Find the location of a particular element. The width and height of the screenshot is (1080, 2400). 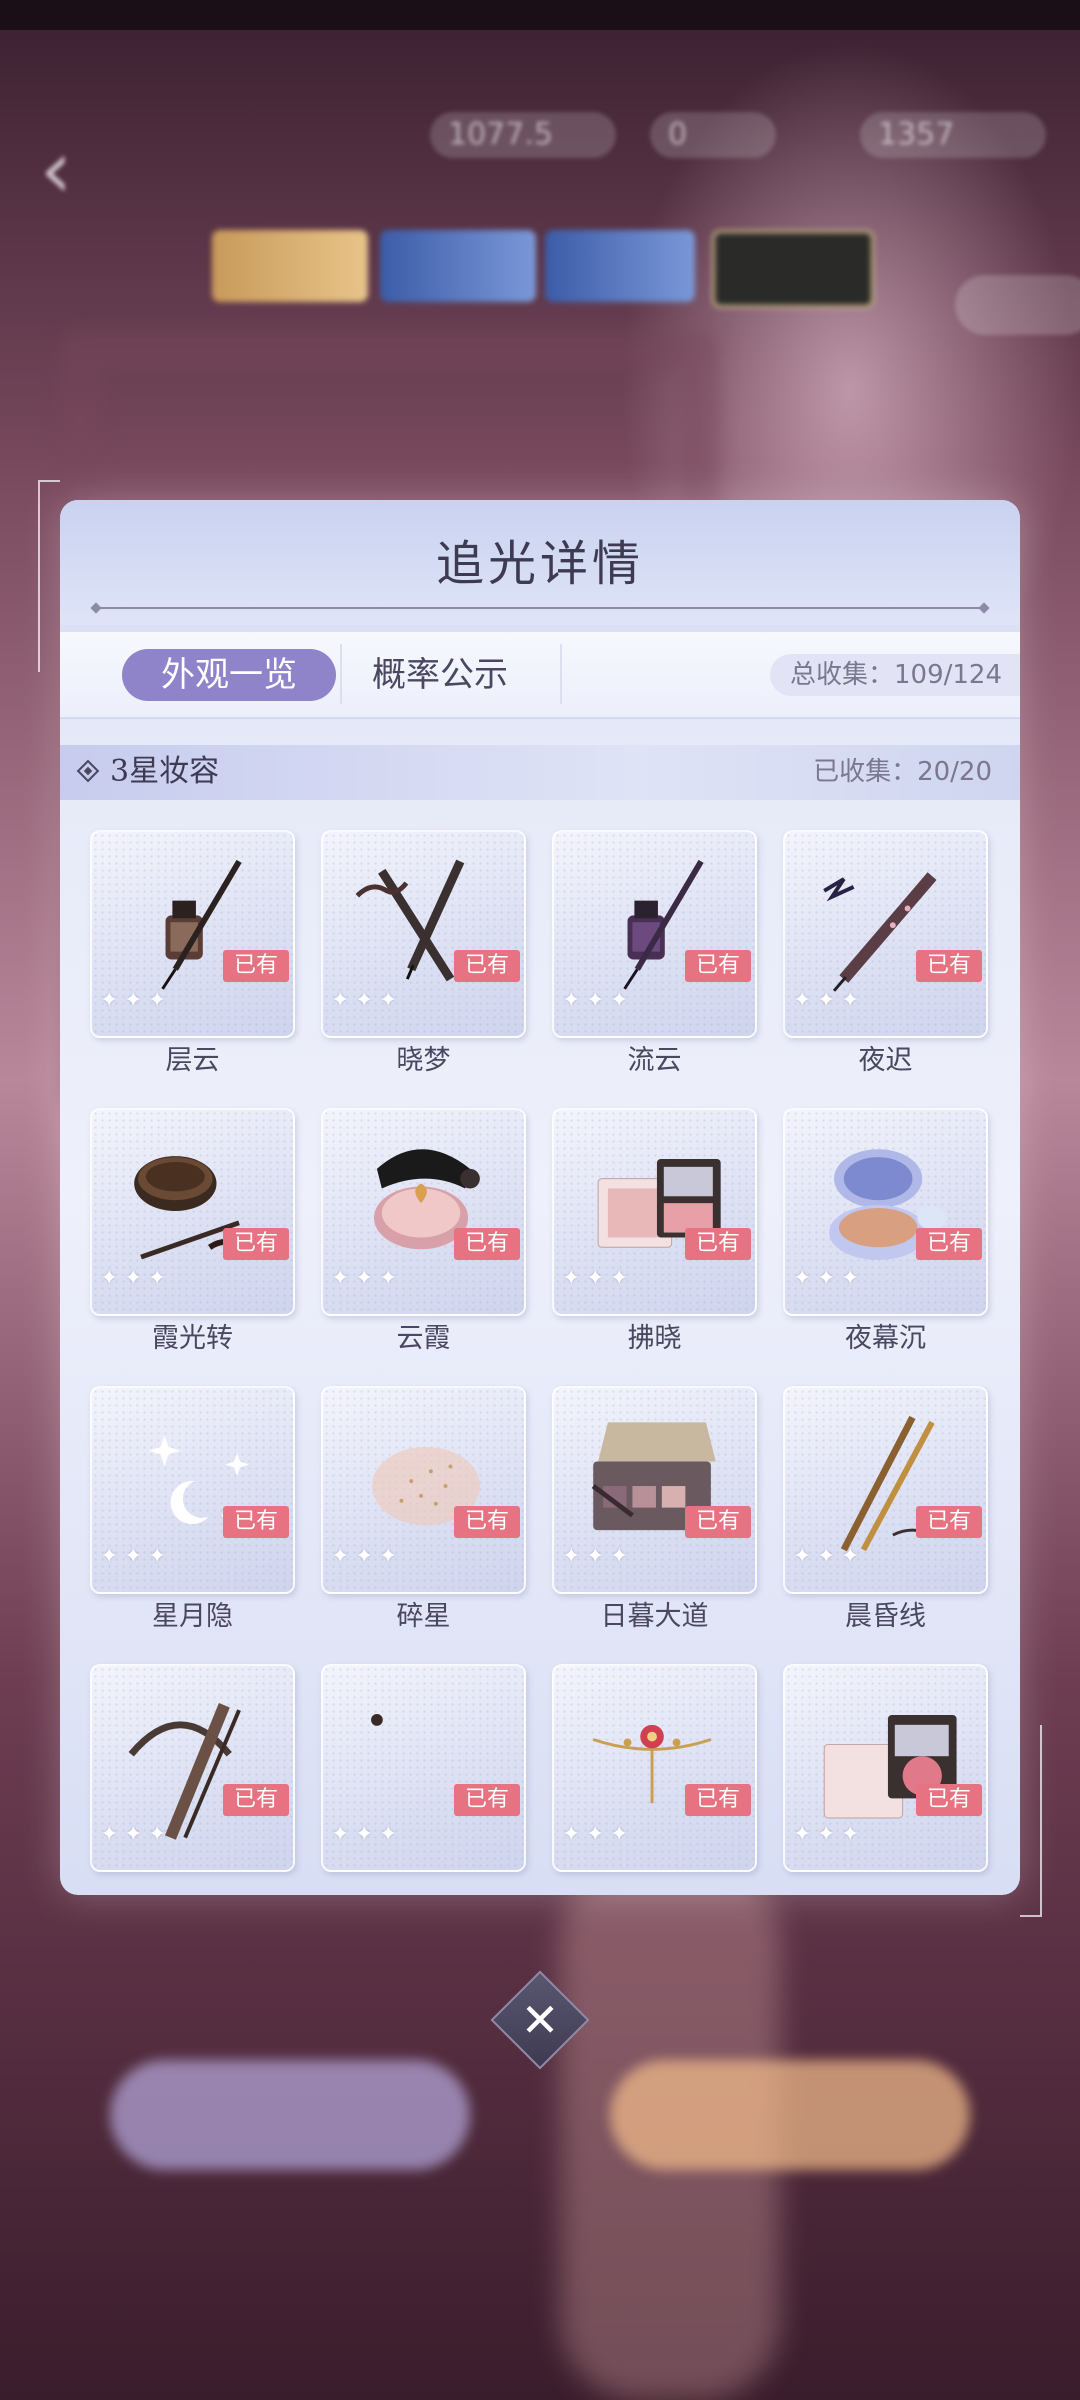

diamond-icon is located at coordinates (88, 771).